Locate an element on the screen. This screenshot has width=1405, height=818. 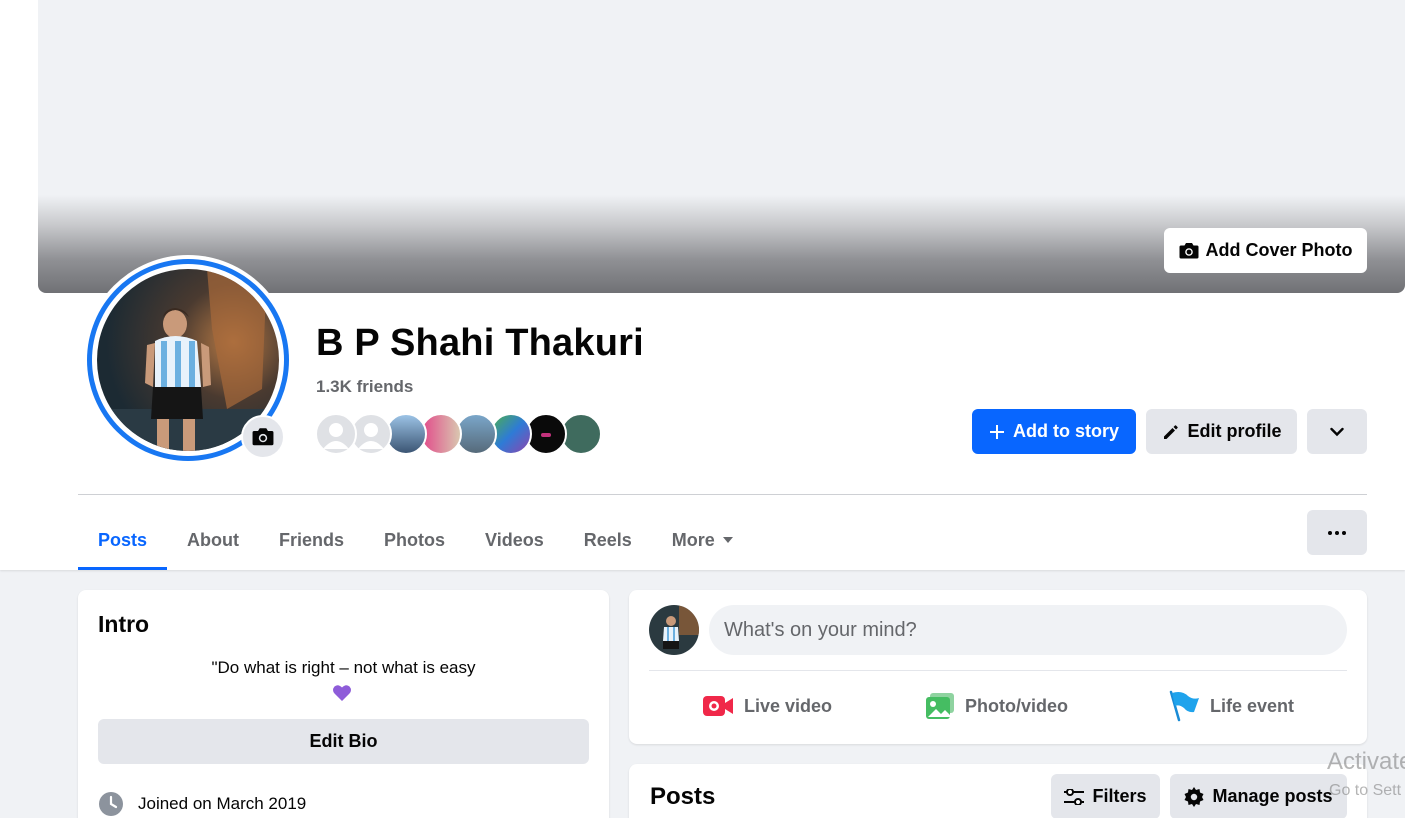
tab-videos: Videos is located at coordinates (514, 540).